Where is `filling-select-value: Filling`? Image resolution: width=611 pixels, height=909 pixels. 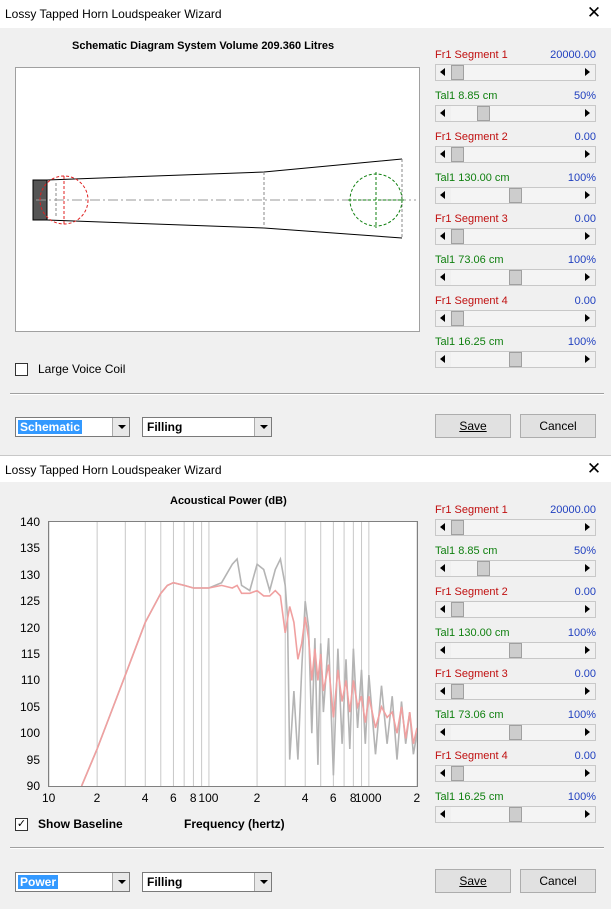
filling-select-value: Filling is located at coordinates (165, 882).